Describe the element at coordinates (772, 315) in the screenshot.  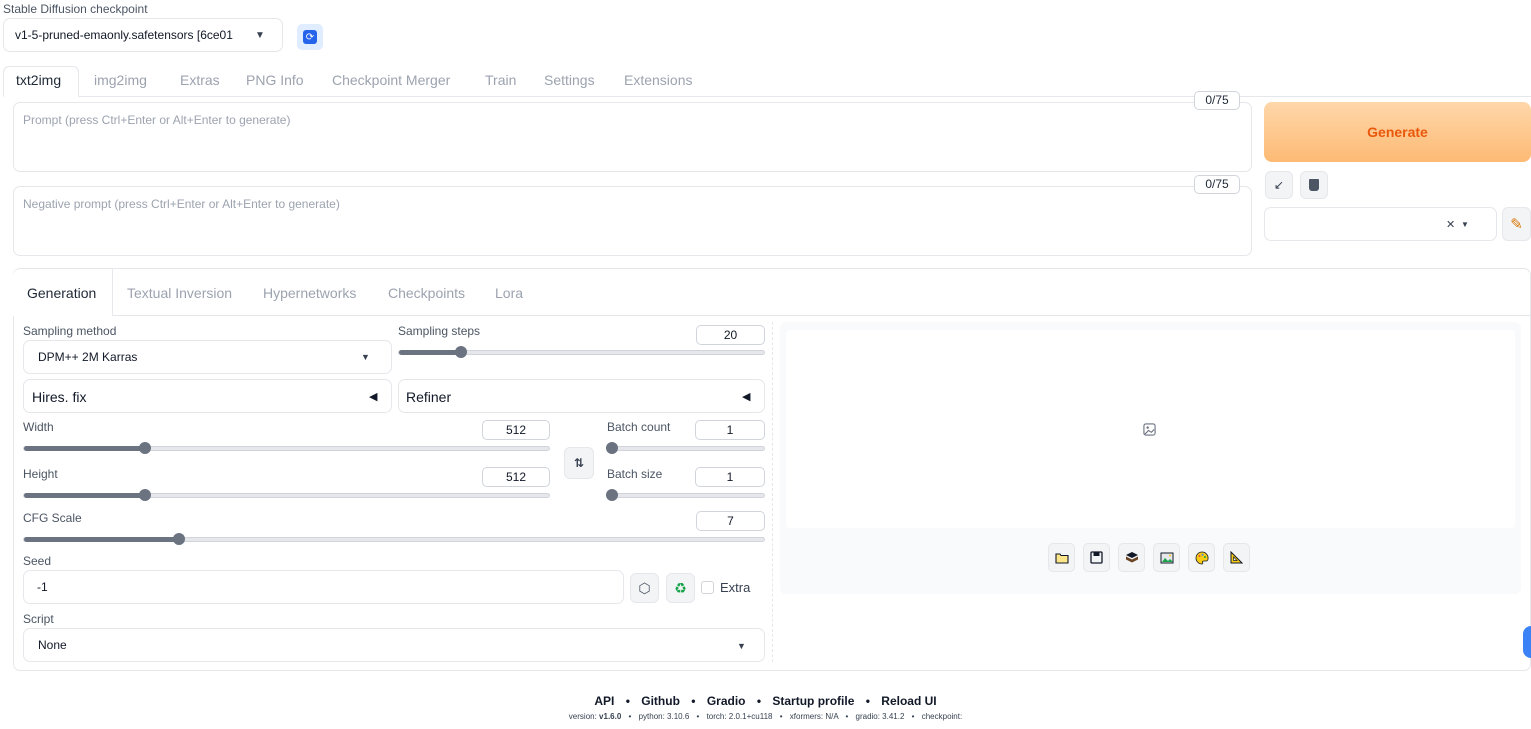
I see `subtabs-divider` at that location.